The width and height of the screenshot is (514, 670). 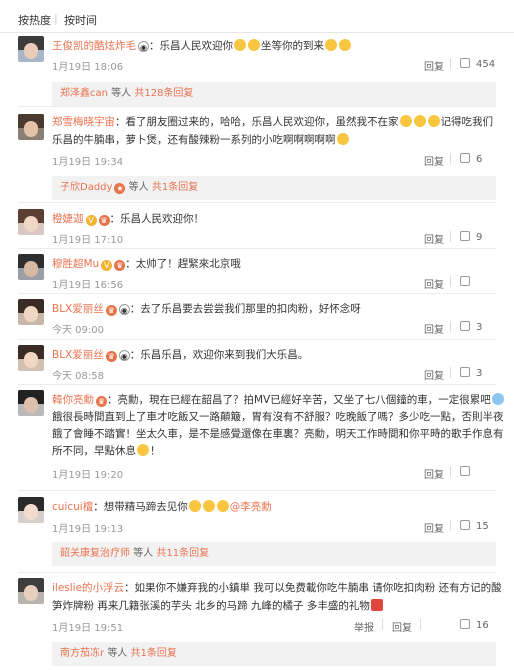 What do you see at coordinates (163, 93) in the screenshot?
I see `thread-count-link: 共128条回复` at bounding box center [163, 93].